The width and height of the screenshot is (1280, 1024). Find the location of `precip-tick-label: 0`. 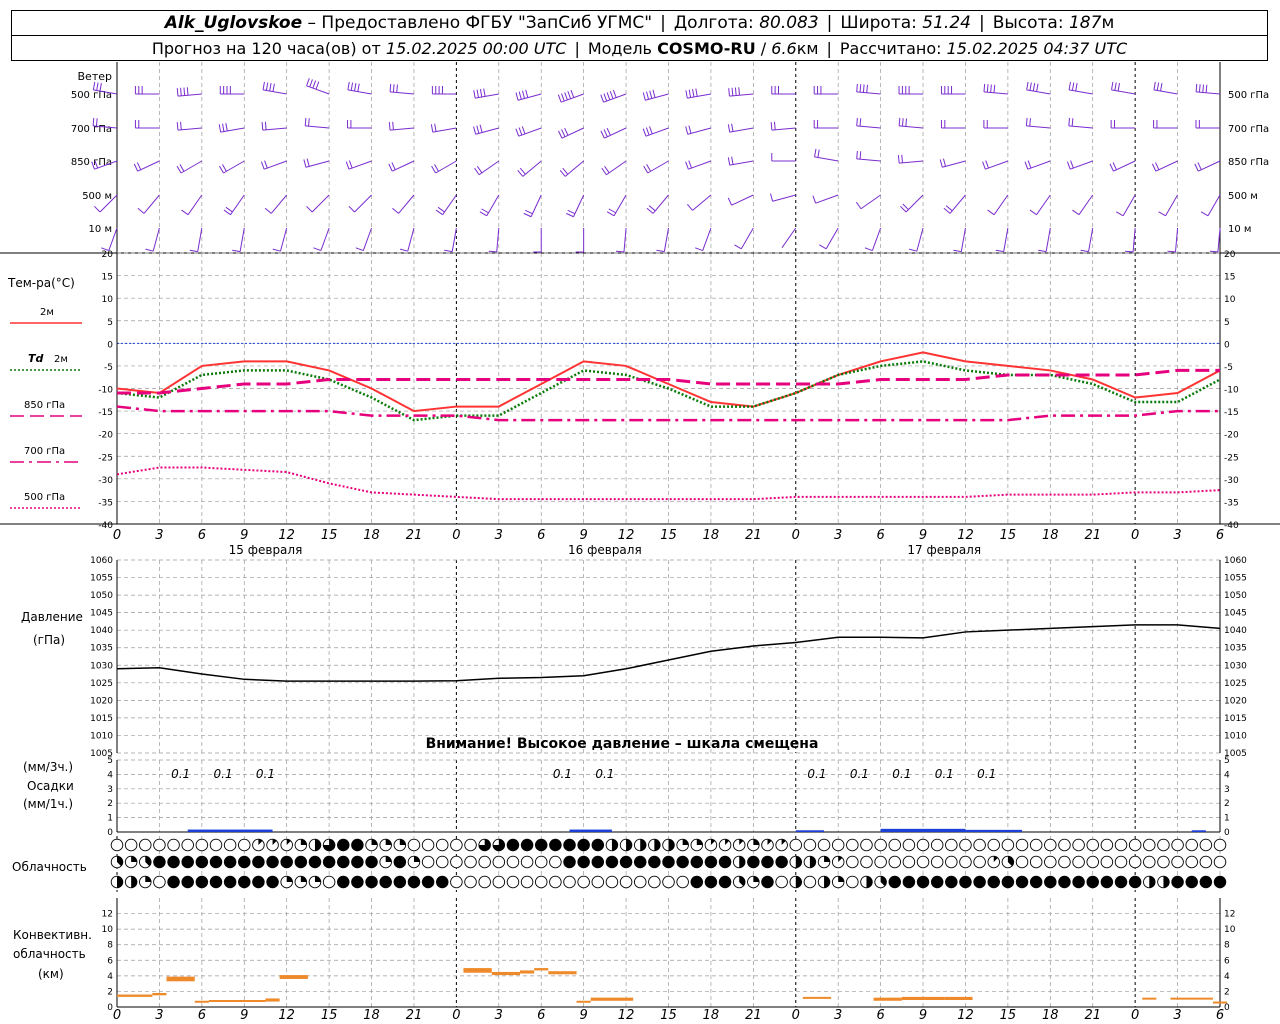

precip-tick-label: 0 is located at coordinates (110, 833).